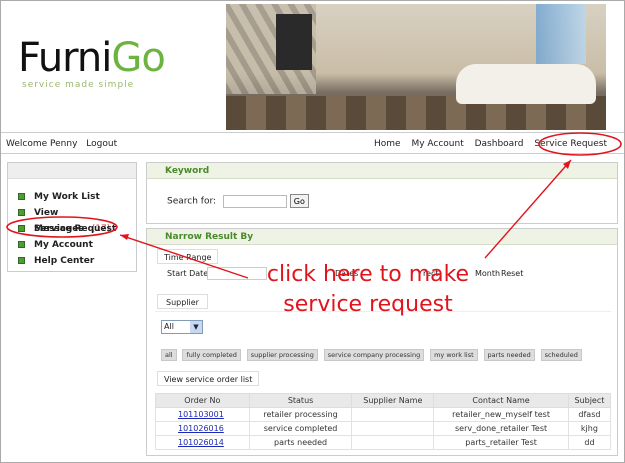 Image resolution: width=625 pixels, height=463 pixels. What do you see at coordinates (188, 256) in the screenshot?
I see `time-range-tab: Time Range` at bounding box center [188, 256].